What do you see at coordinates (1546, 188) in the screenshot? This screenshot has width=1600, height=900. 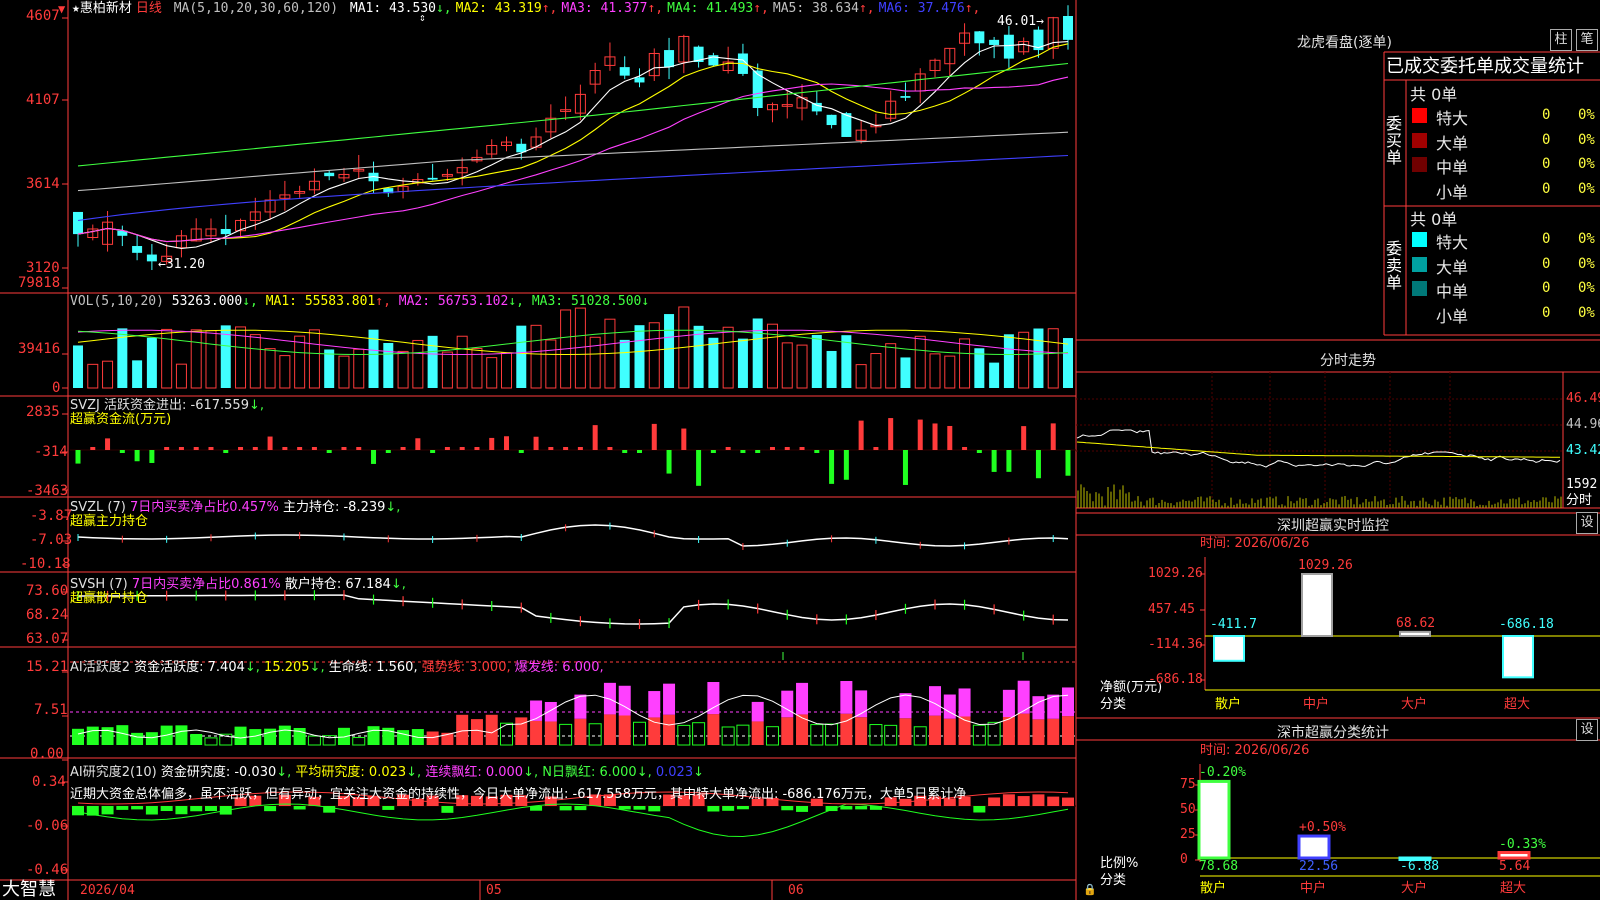 I see `buy-row-count: 0` at bounding box center [1546, 188].